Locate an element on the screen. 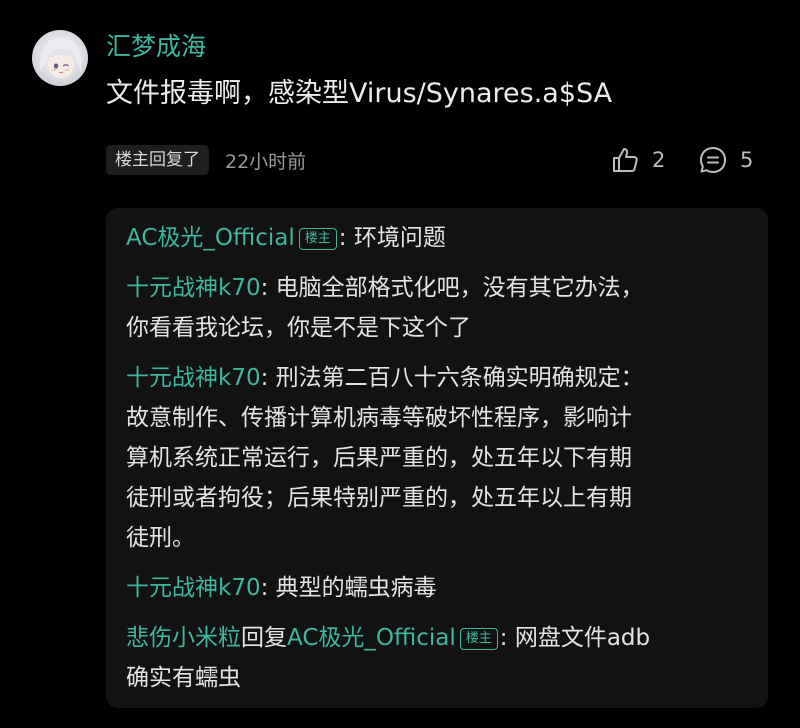  reply-text-line: 你看看我论坛，你是不是下这个了 is located at coordinates (298, 328).